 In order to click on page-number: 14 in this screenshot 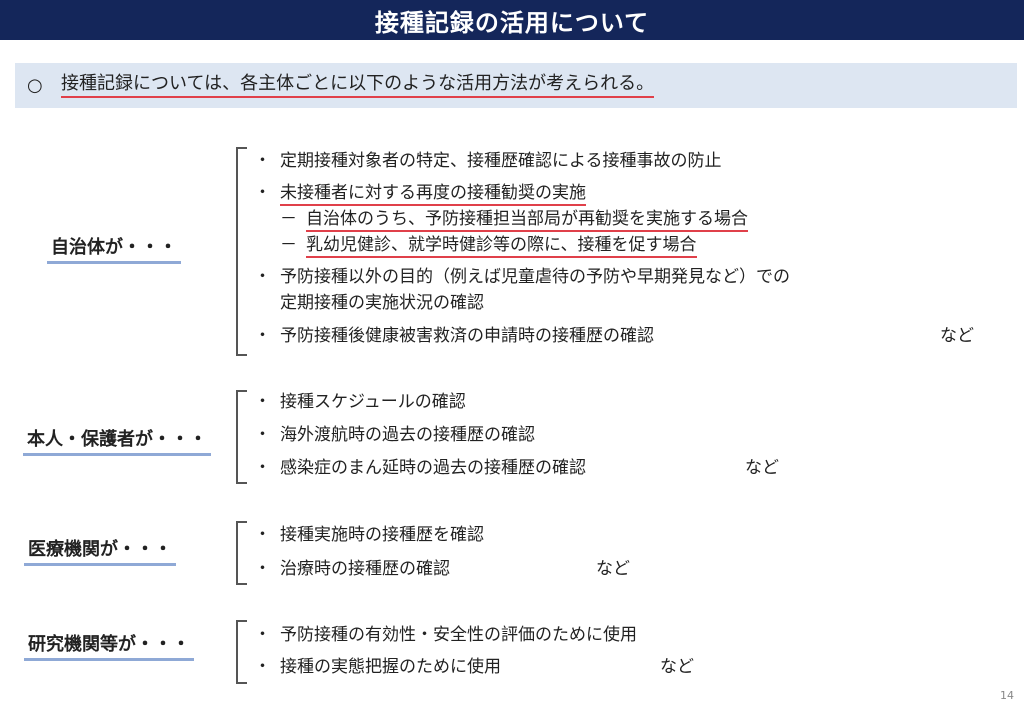, I will do `click(1007, 695)`.